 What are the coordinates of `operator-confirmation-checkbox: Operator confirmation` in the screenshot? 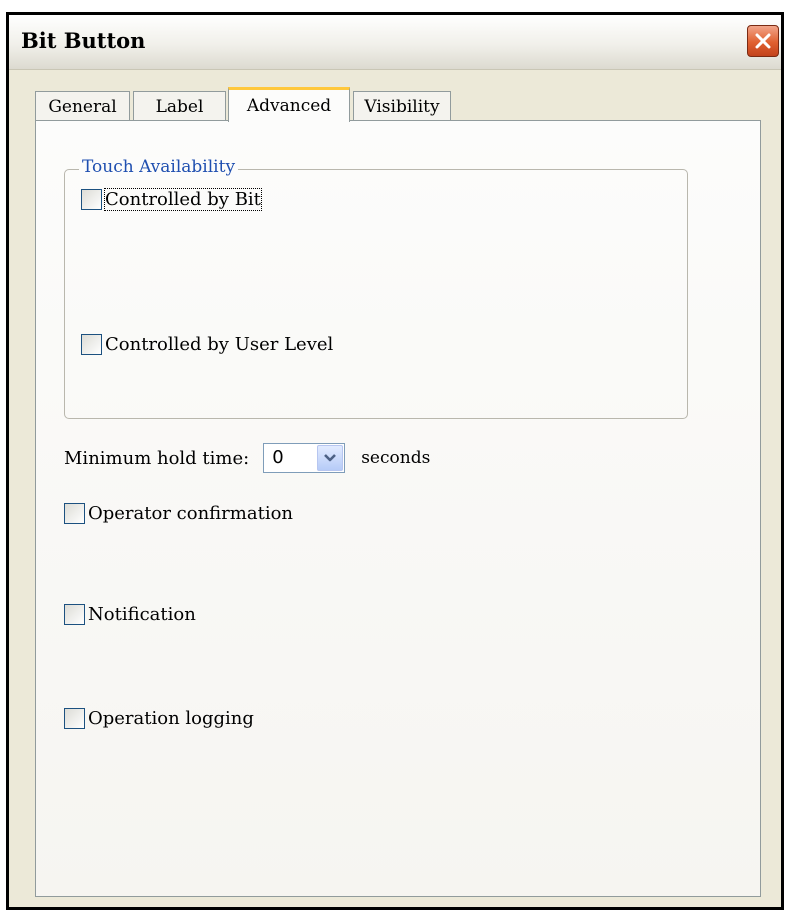 It's located at (178, 513).